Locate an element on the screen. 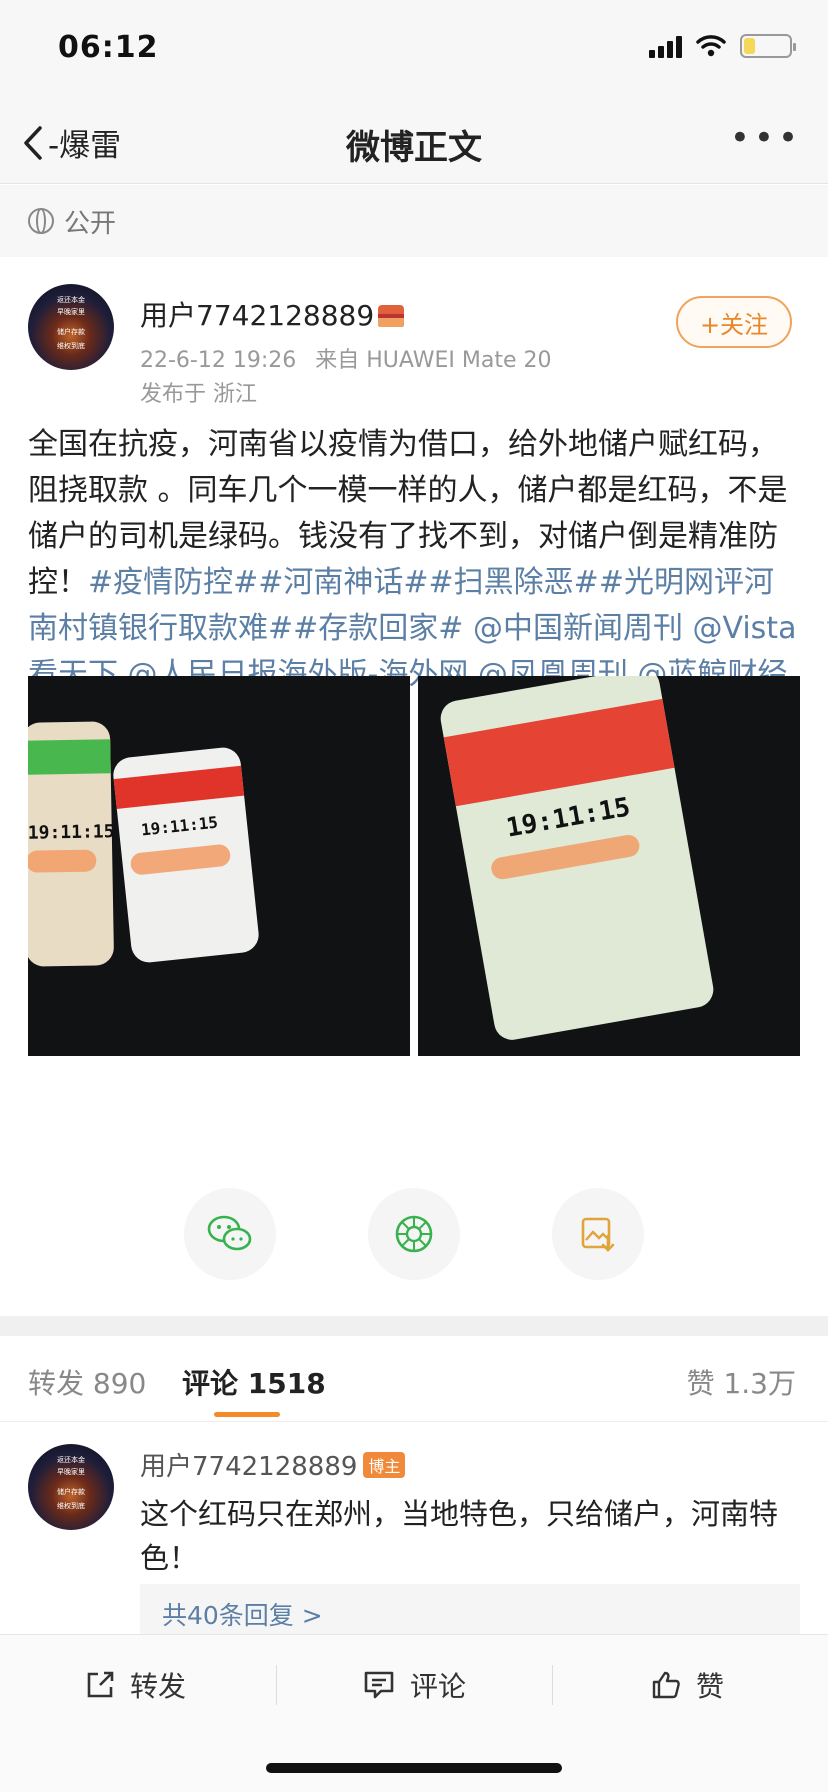 Image resolution: width=828 pixels, height=1792 pixels. thumbs-up-icon is located at coordinates (666, 1685).